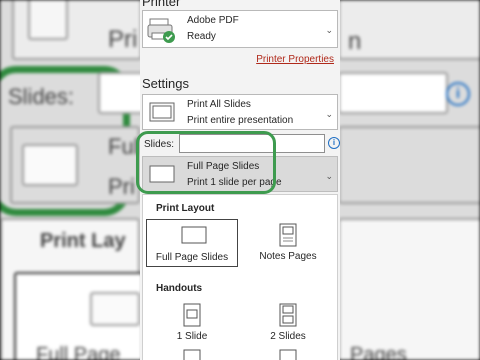 This screenshot has height=360, width=480. I want to click on handout-option-2-slides: 2 Slides, so click(288, 322).